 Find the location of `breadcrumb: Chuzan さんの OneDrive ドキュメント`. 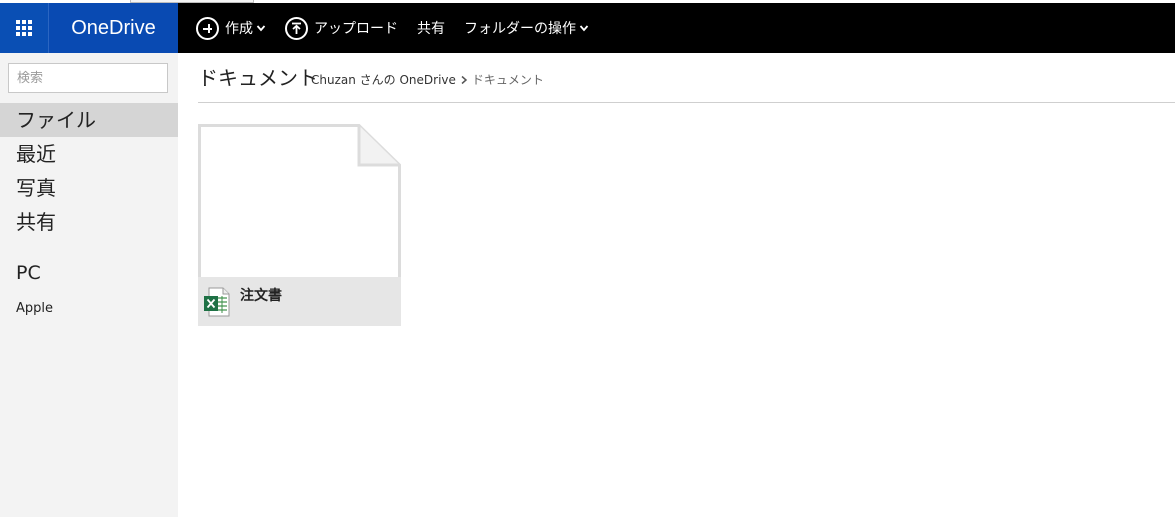

breadcrumb: Chuzan さんの OneDrive ドキュメント is located at coordinates (427, 79).